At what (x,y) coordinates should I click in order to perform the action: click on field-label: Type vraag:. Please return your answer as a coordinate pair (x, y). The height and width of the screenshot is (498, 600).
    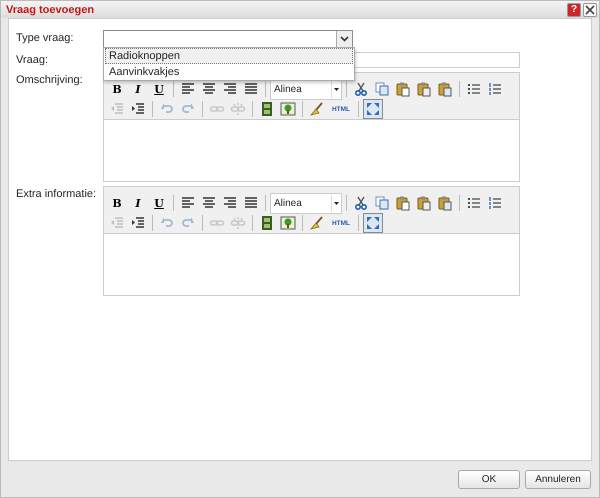
    Looking at the image, I should click on (45, 38).